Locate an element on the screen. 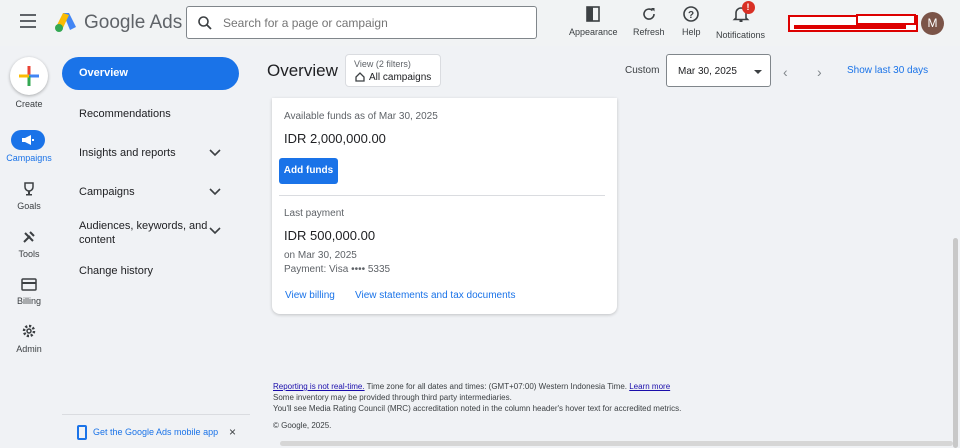 This screenshot has width=960, height=448. rail-item-goals is located at coordinates (29, 189).